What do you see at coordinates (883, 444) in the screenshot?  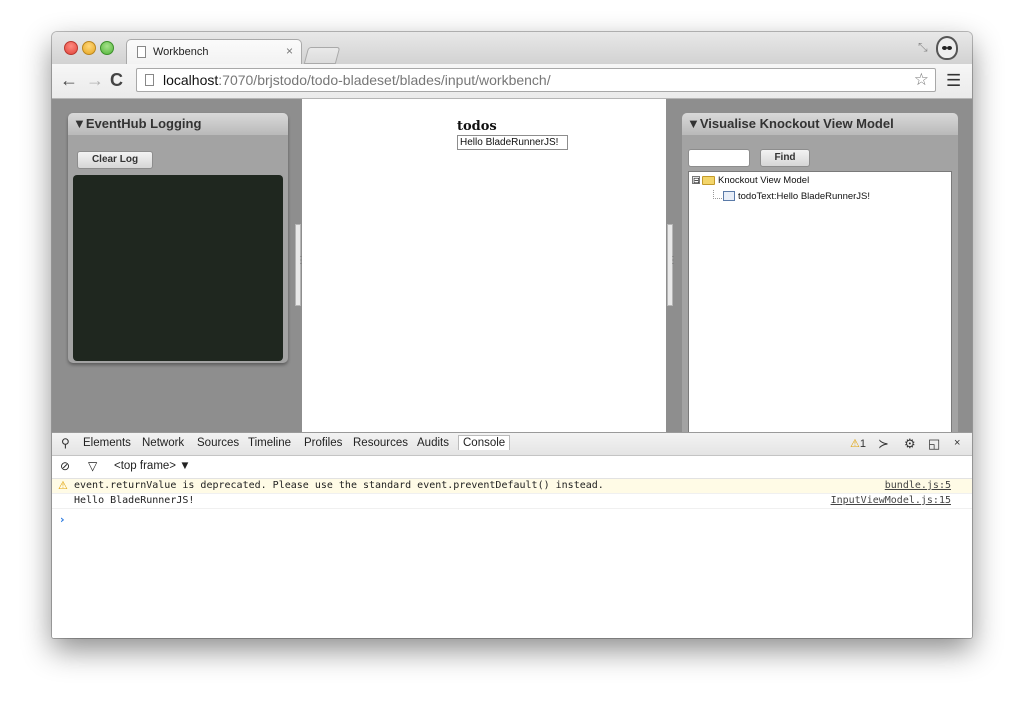 I see `console-drawer-icon: ≻` at bounding box center [883, 444].